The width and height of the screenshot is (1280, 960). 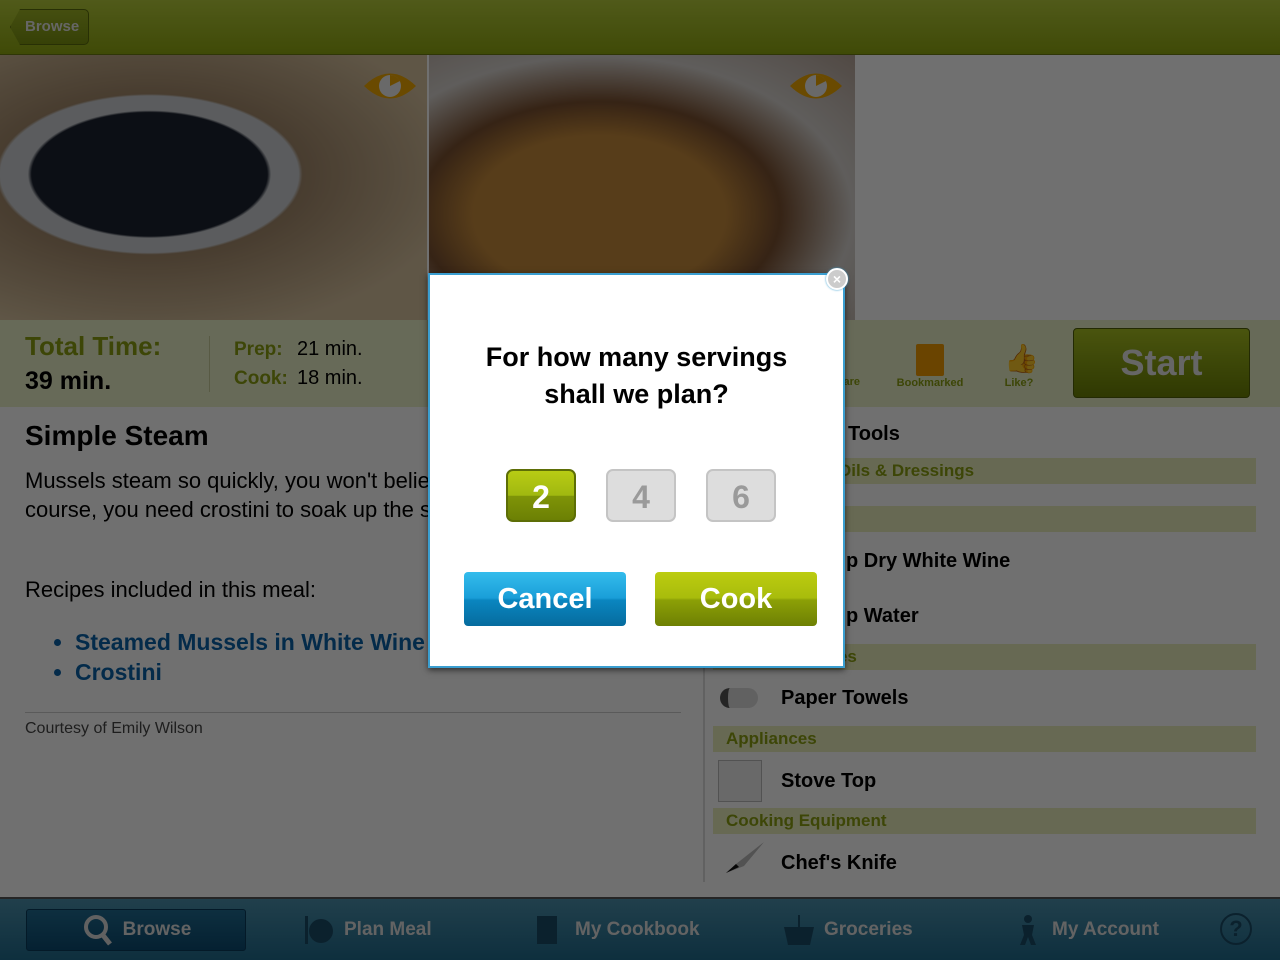 What do you see at coordinates (93, 346) in the screenshot?
I see `total-time-label: Total Time:` at bounding box center [93, 346].